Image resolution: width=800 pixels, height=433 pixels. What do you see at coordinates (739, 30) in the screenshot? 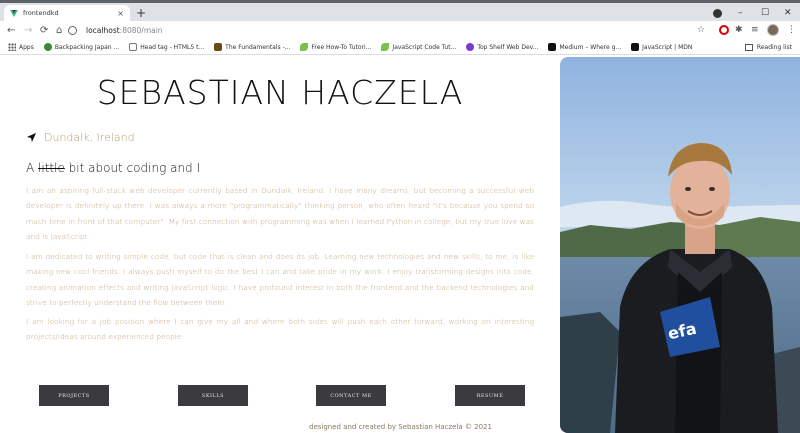
I see `extensions-icon: ✱` at bounding box center [739, 30].